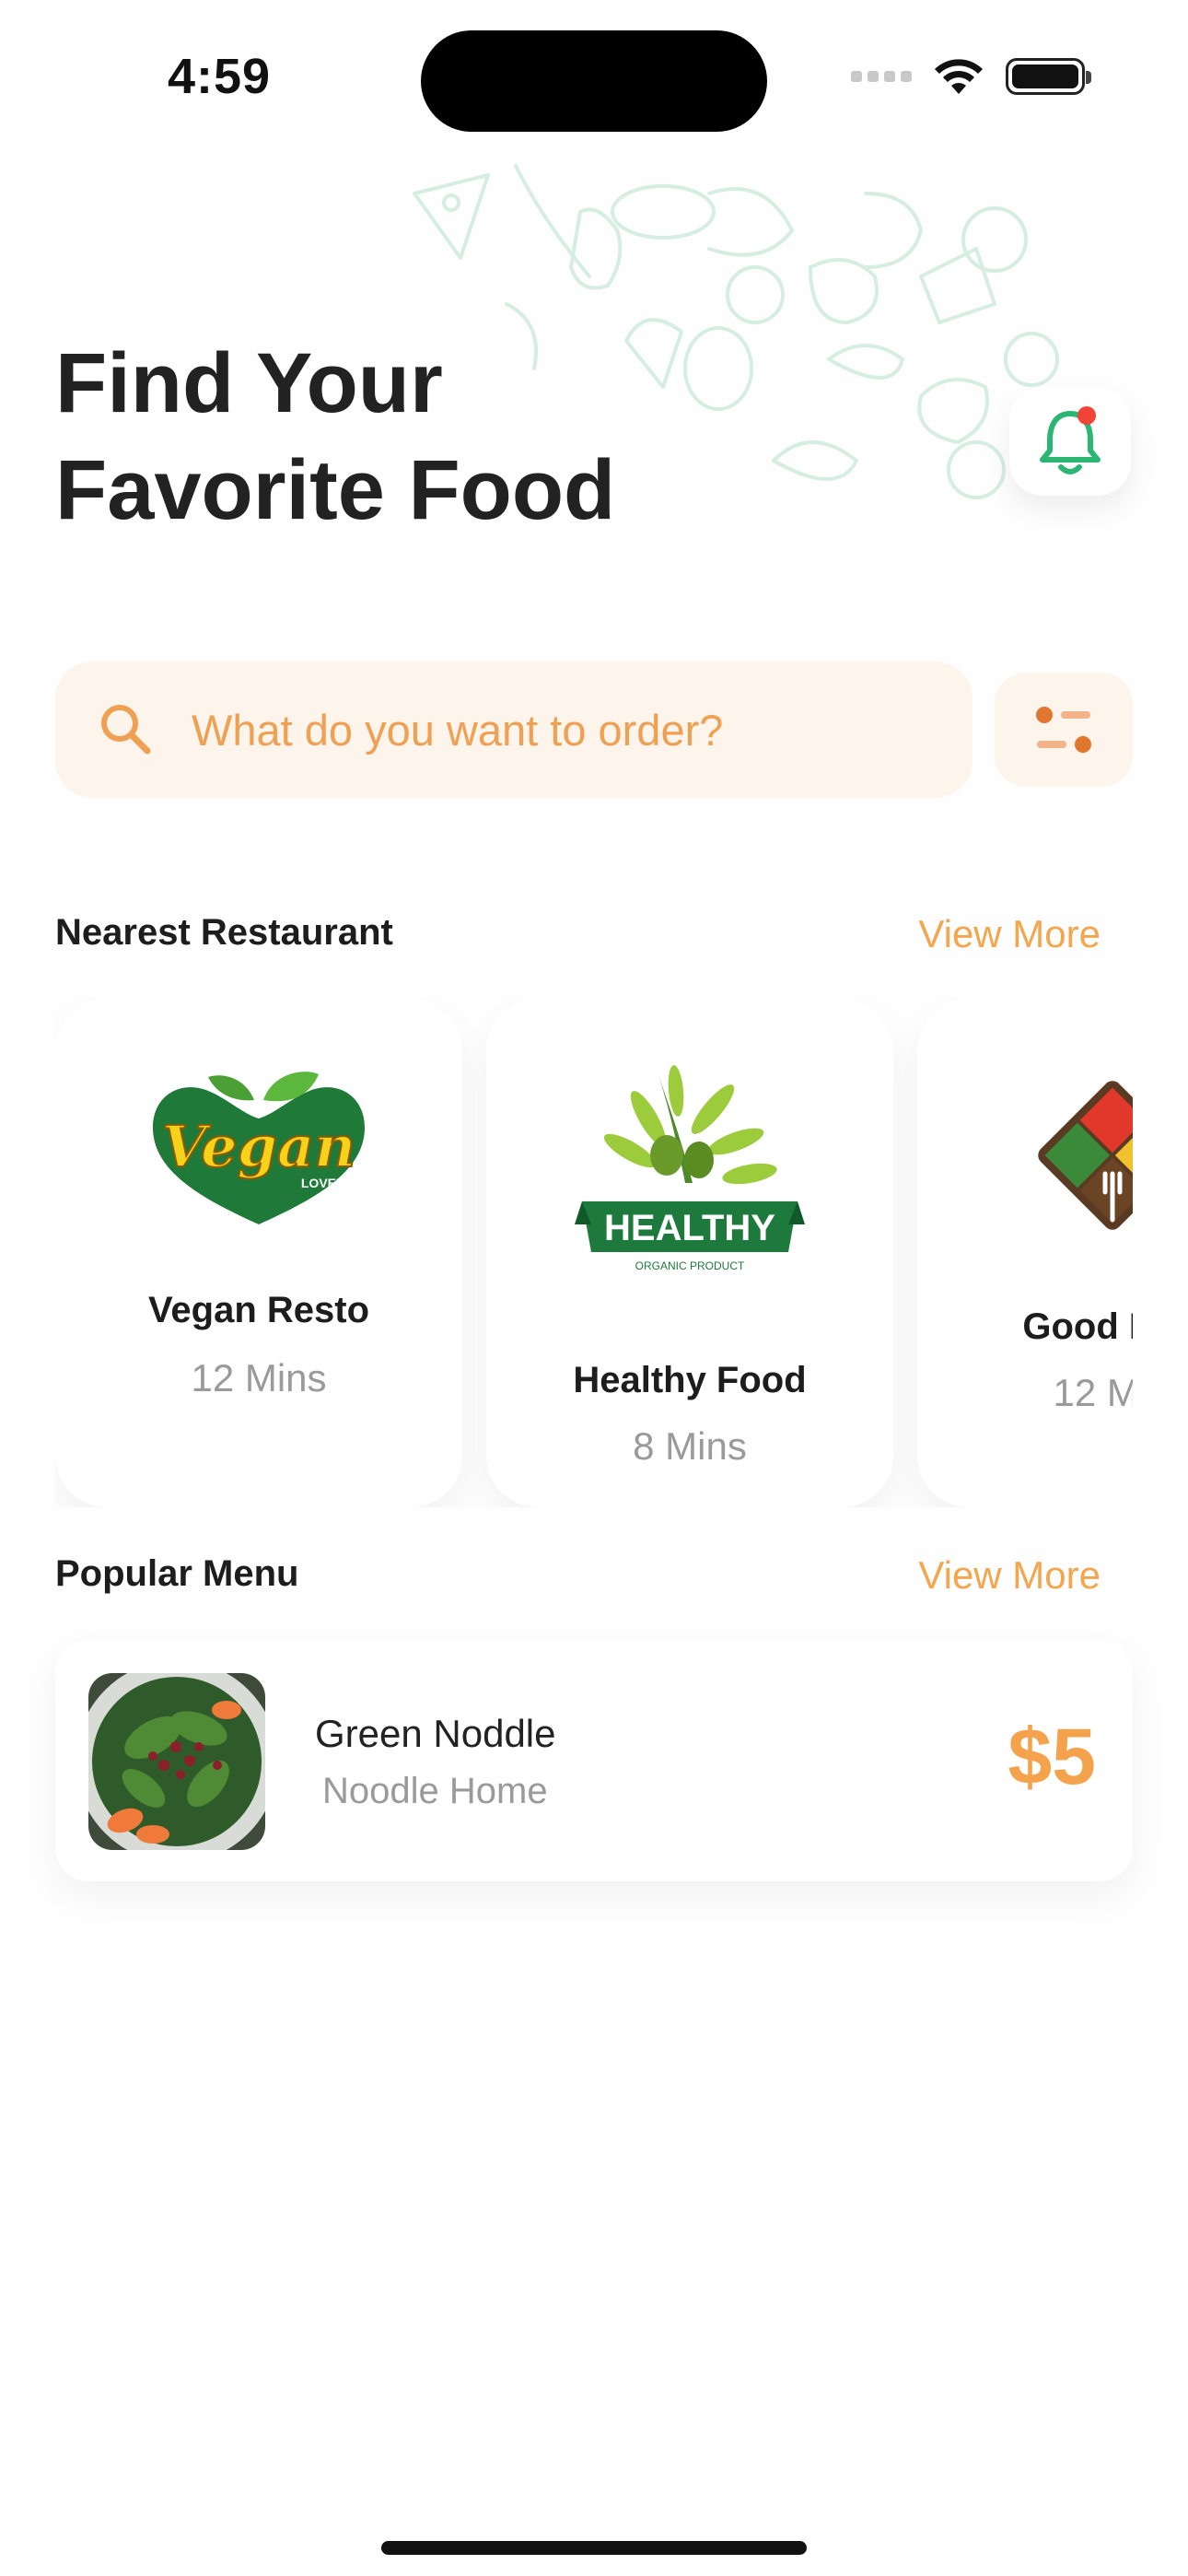 The image size is (1188, 2576). What do you see at coordinates (560, 729) in the screenshot?
I see `search-input` at bounding box center [560, 729].